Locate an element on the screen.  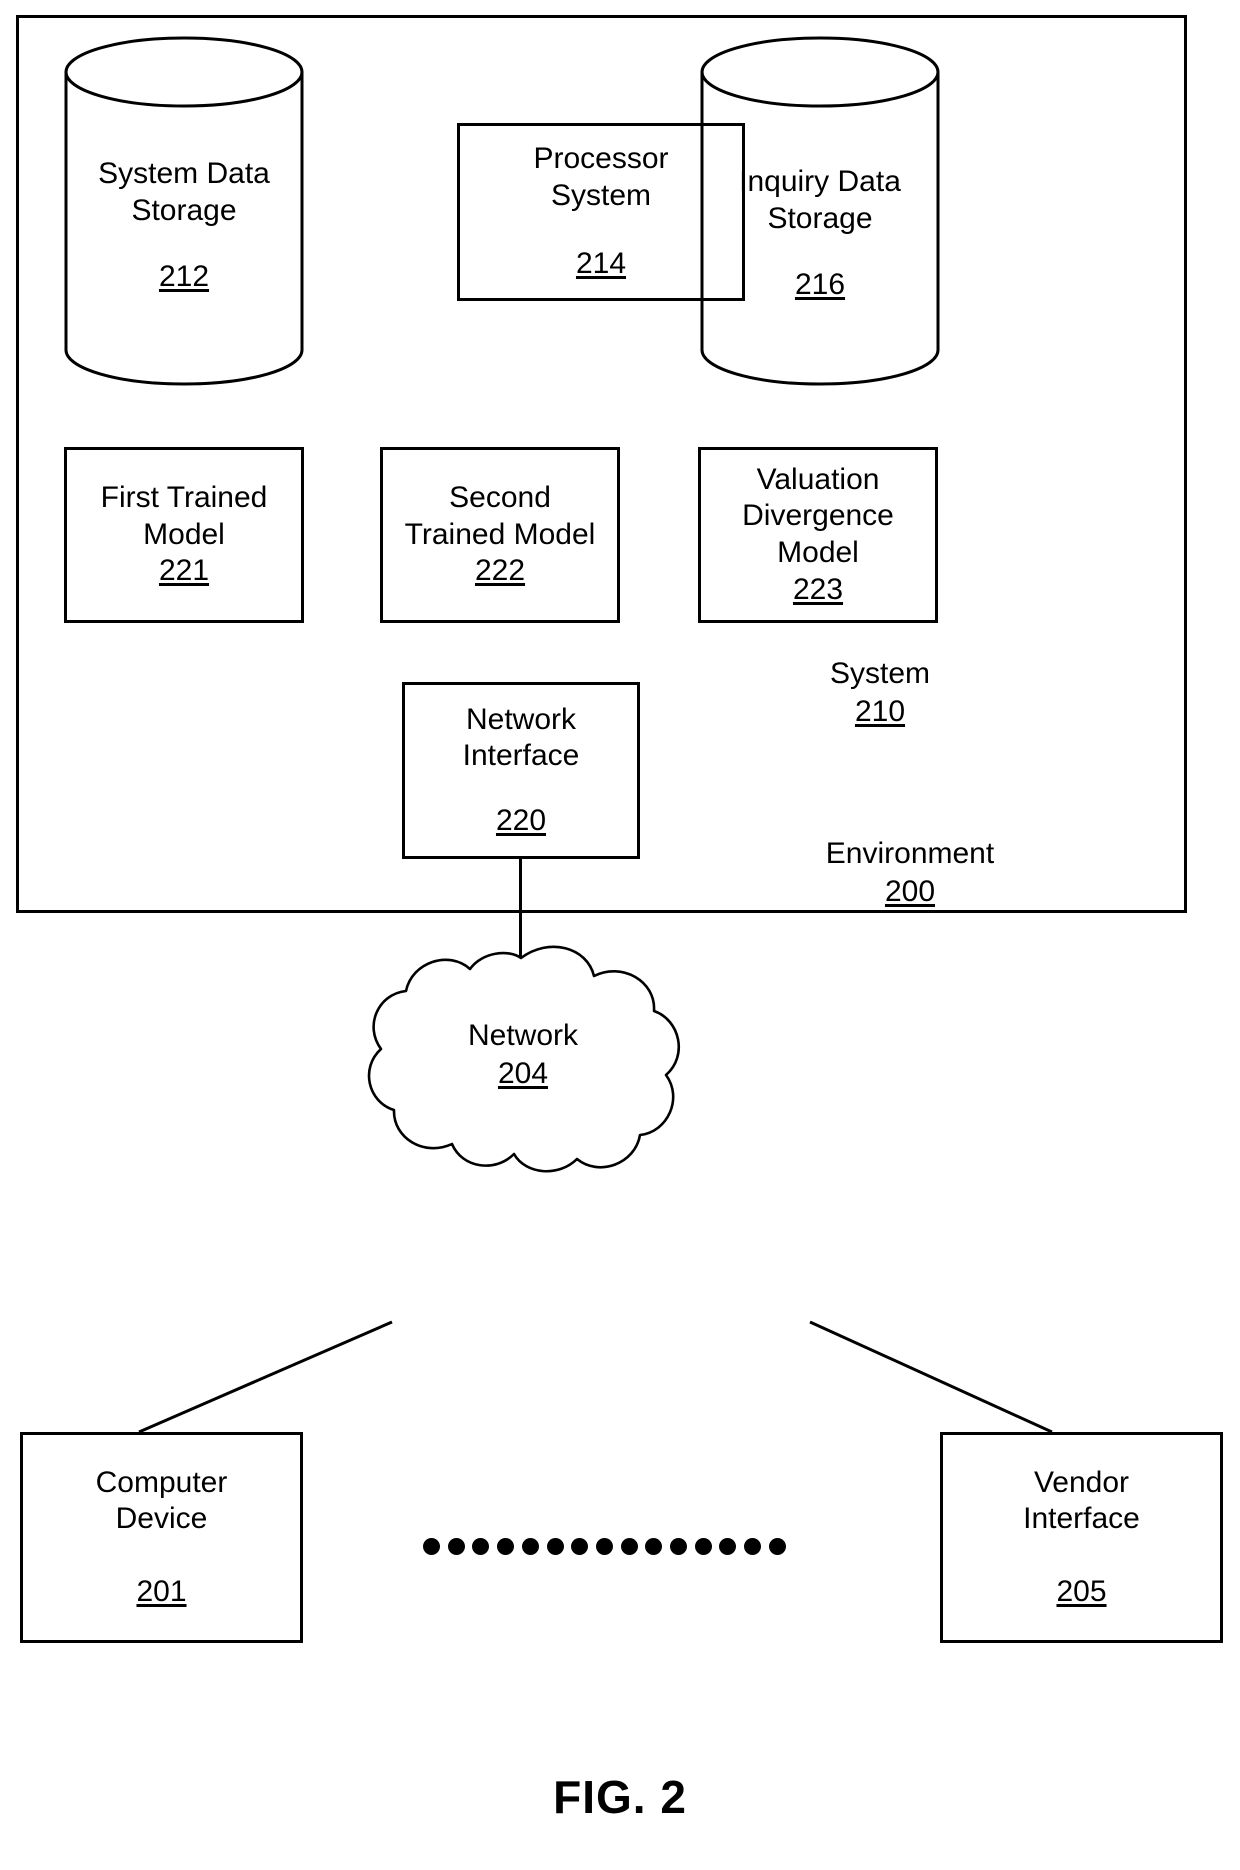
environment-label-annotation: Environment 200 is located at coordinates (910, 872).